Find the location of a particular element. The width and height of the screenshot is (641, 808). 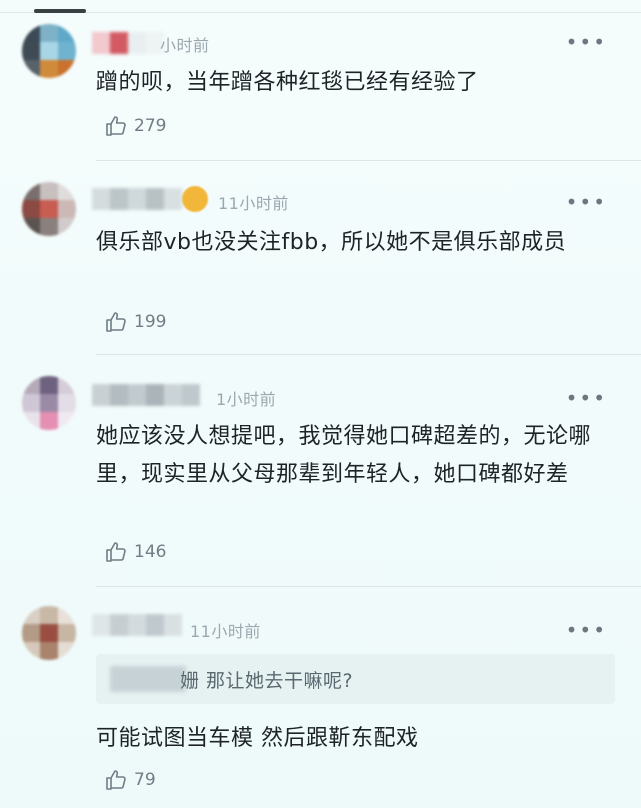

quoted-reply: 姗 那让她去干嘛呢? is located at coordinates (355, 679).